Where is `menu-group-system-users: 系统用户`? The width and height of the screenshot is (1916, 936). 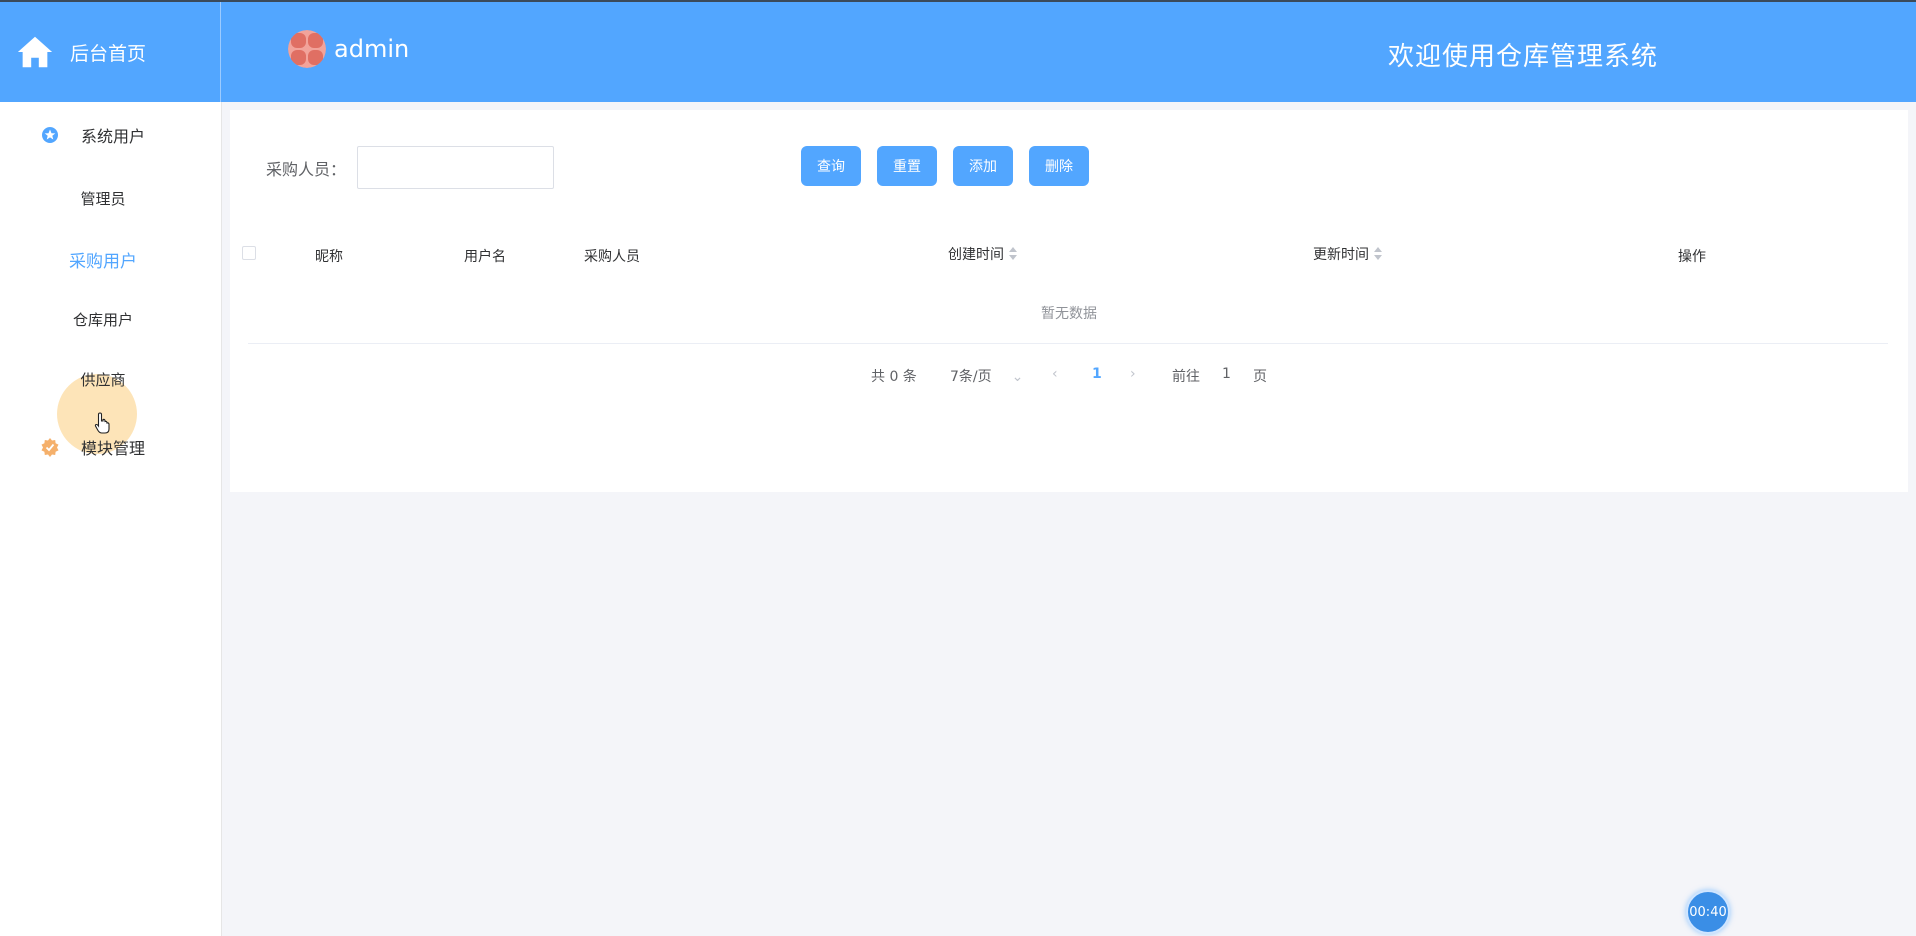 menu-group-system-users: 系统用户 is located at coordinates (110, 135).